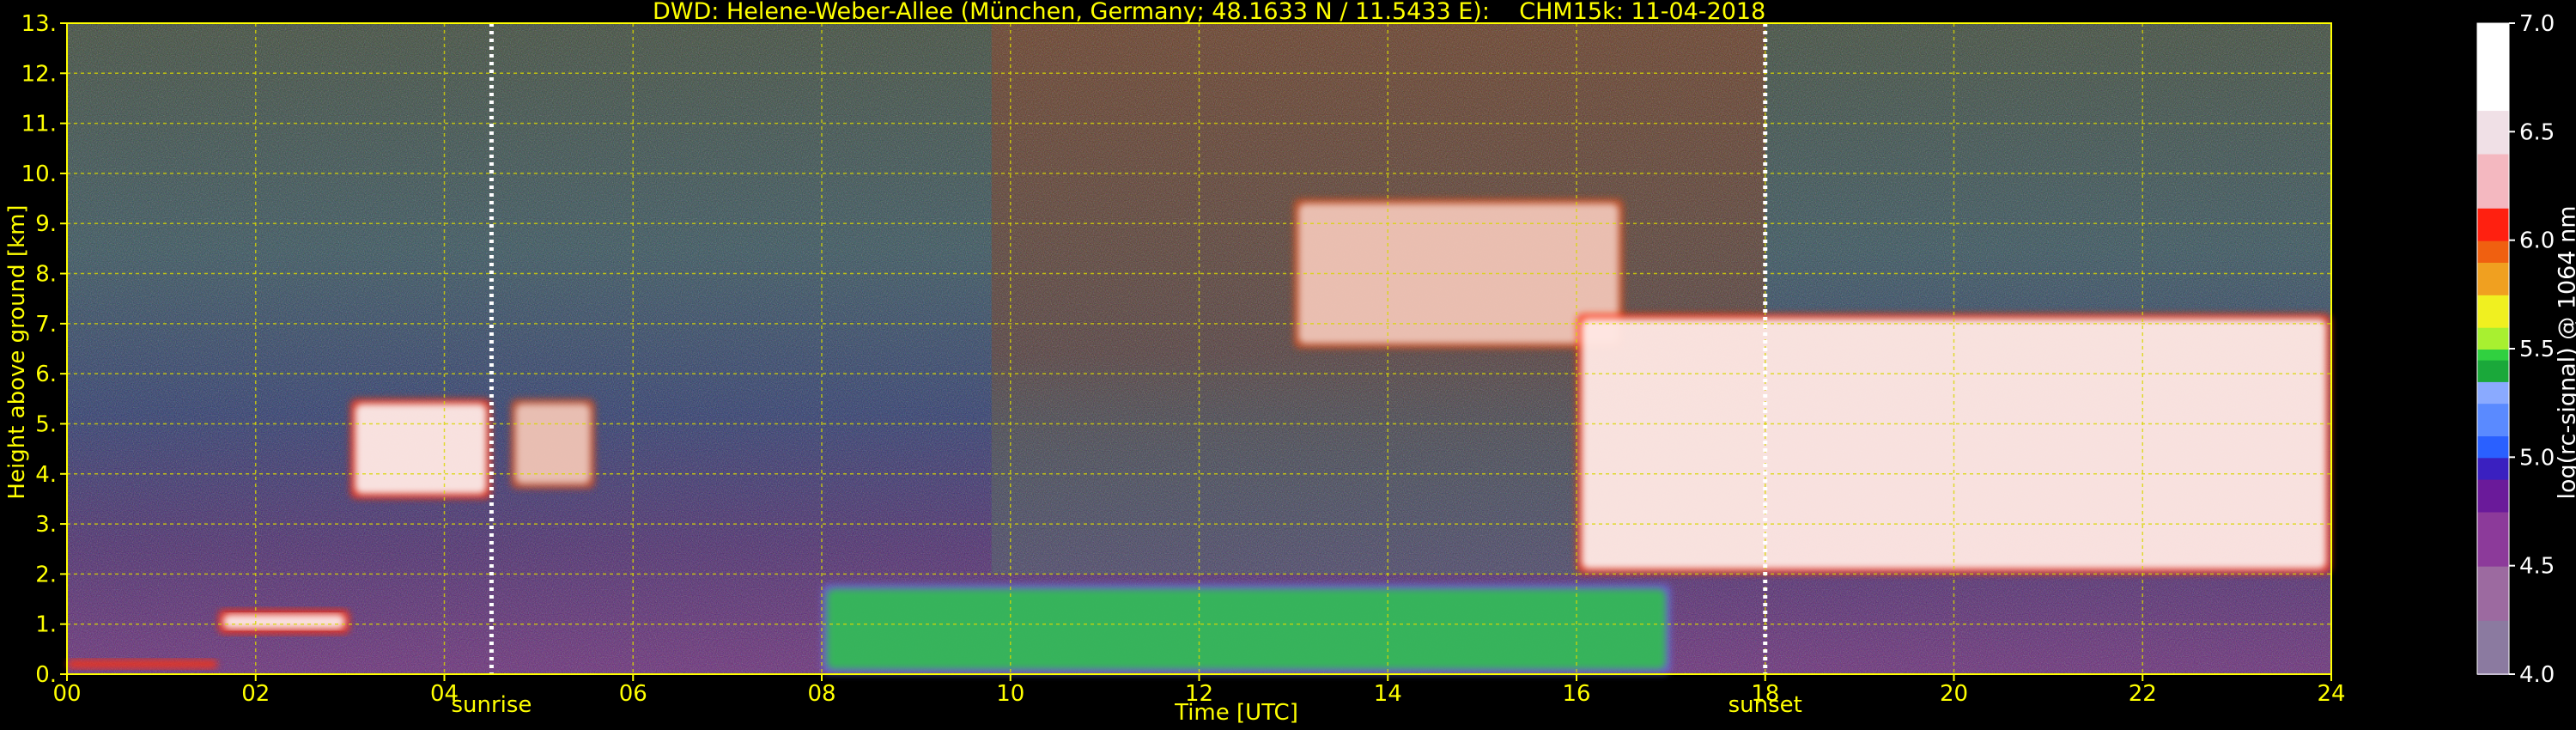 This screenshot has height=730, width=2576. I want to click on x-tick-label: 16, so click(1576, 694).